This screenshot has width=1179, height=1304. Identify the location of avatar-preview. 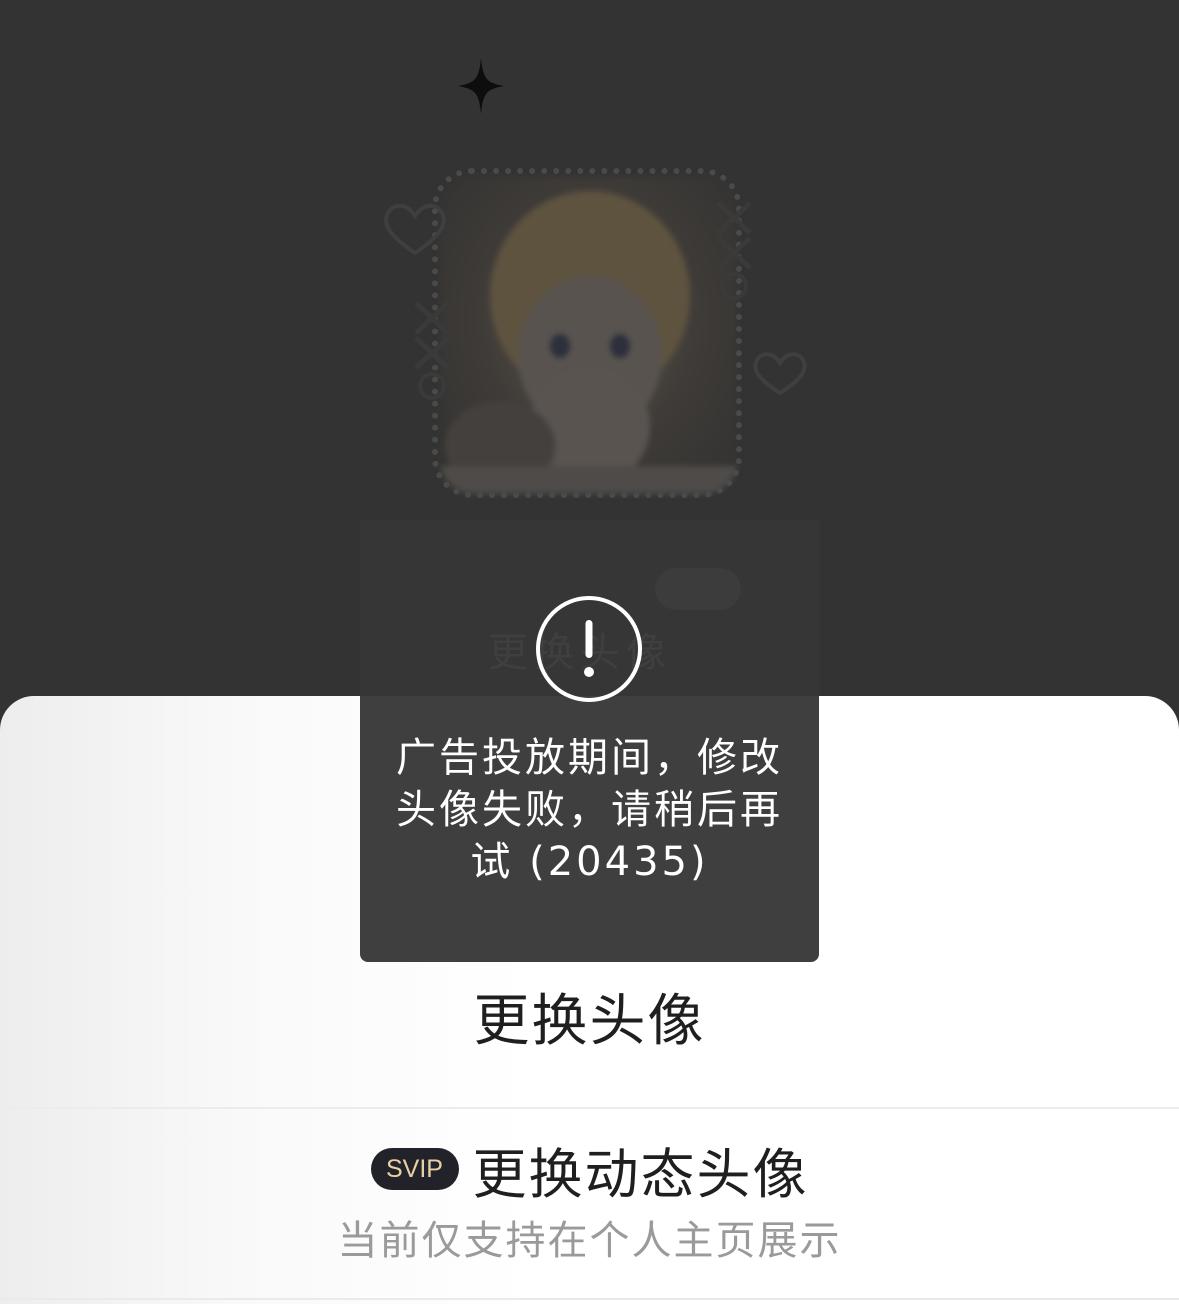
(593, 333).